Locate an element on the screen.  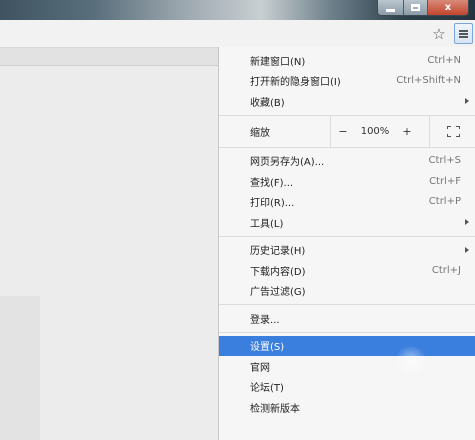
star-icon: ☆ is located at coordinates (439, 34).